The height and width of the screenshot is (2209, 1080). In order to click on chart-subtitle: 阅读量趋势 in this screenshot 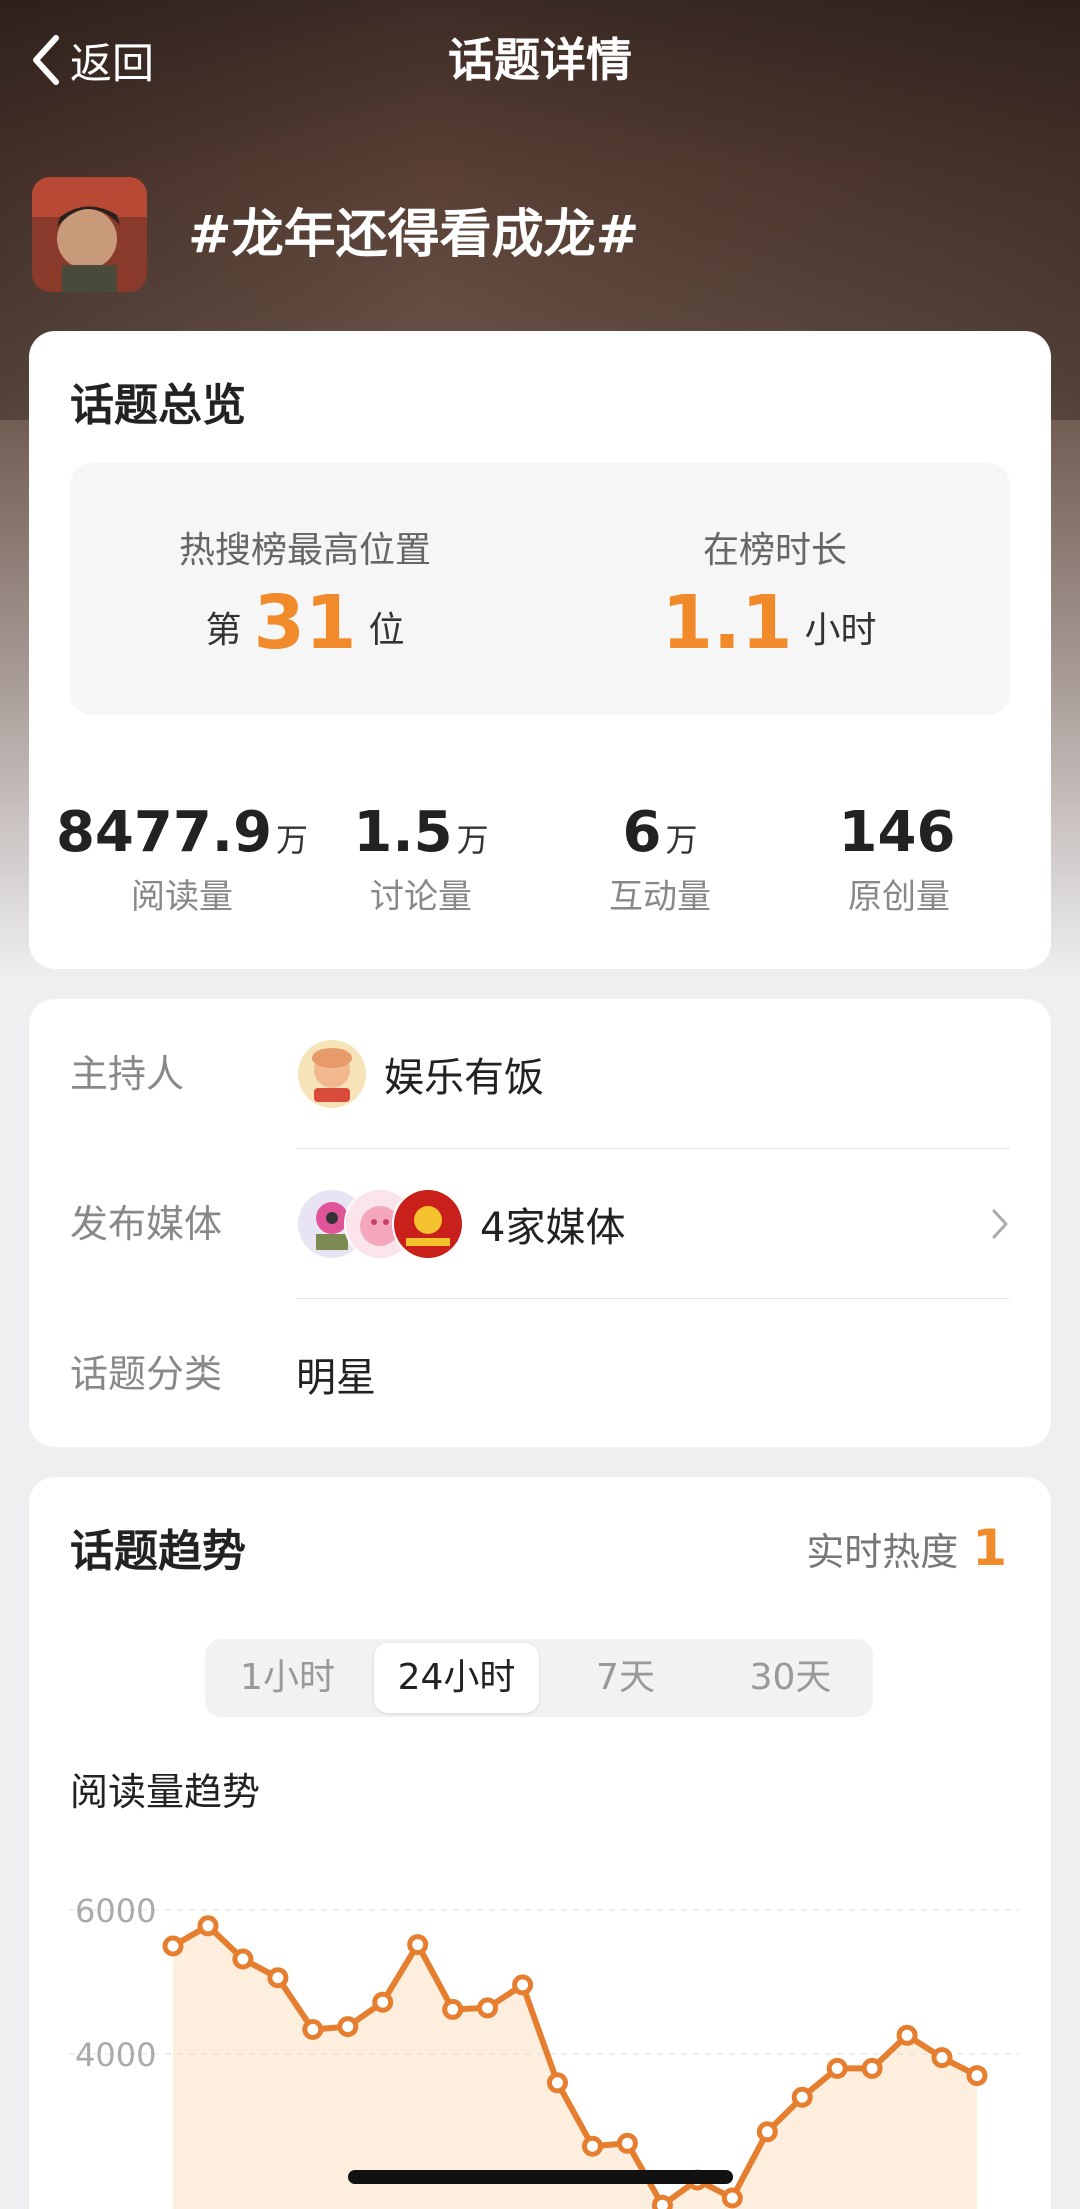, I will do `click(165, 1792)`.